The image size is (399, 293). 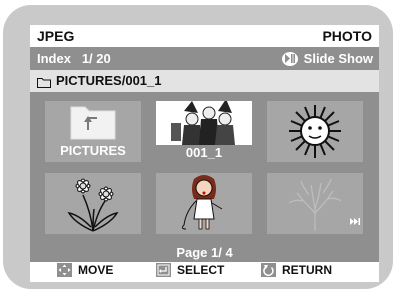 What do you see at coordinates (289, 58) in the screenshot?
I see `play-pause-icon` at bounding box center [289, 58].